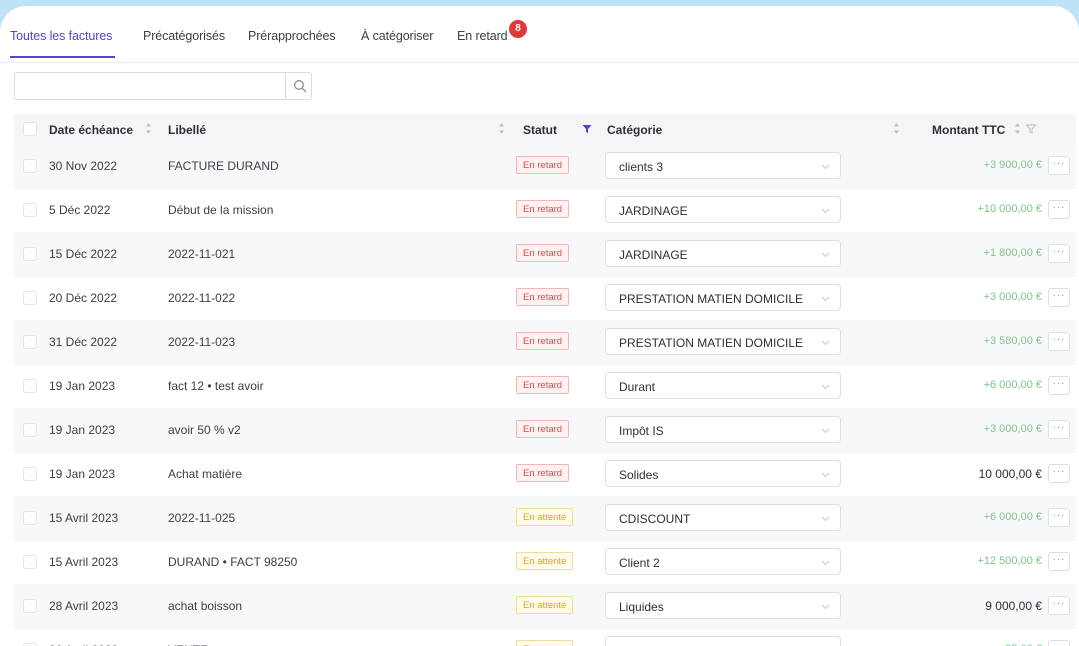  Describe the element at coordinates (723, 641) in the screenshot. I see `category-select: AMAZON` at that location.